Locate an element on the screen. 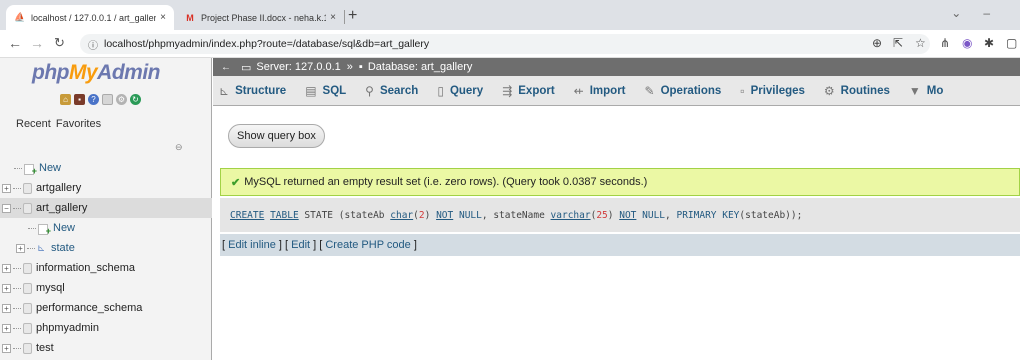 The width and height of the screenshot is (1020, 360). extension-circle-icon: ◉ is located at coordinates (967, 43).